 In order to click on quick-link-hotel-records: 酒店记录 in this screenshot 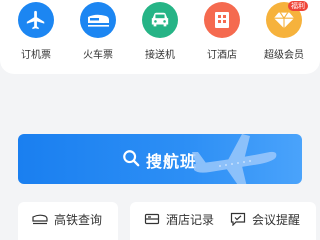, I will do `click(180, 221)`.